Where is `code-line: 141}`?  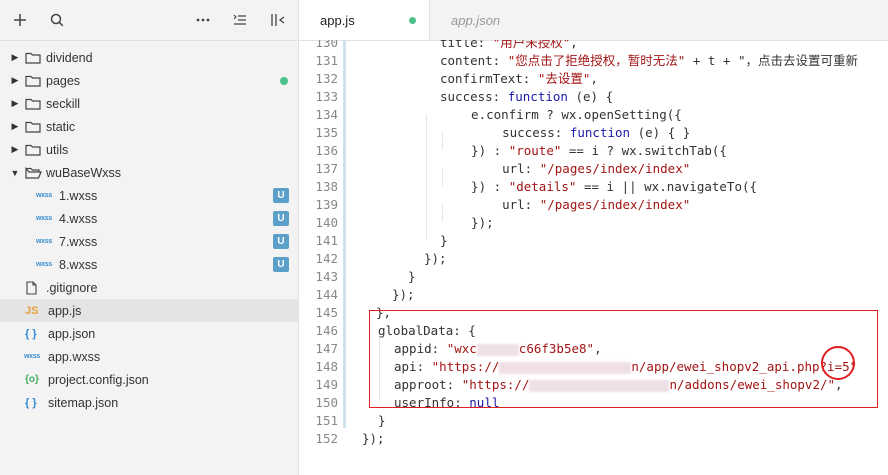 code-line: 141} is located at coordinates (594, 241).